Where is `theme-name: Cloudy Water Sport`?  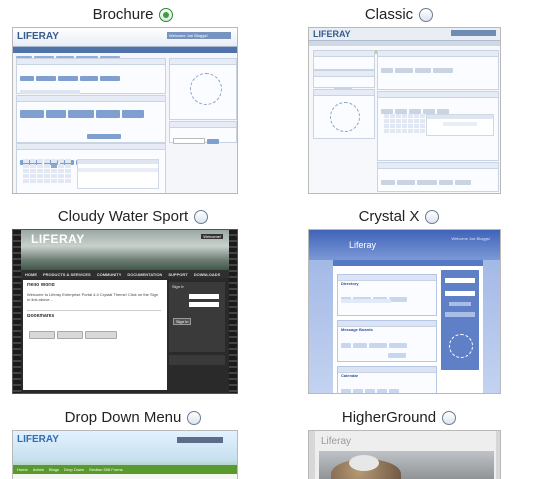 theme-name: Cloudy Water Sport is located at coordinates (123, 217).